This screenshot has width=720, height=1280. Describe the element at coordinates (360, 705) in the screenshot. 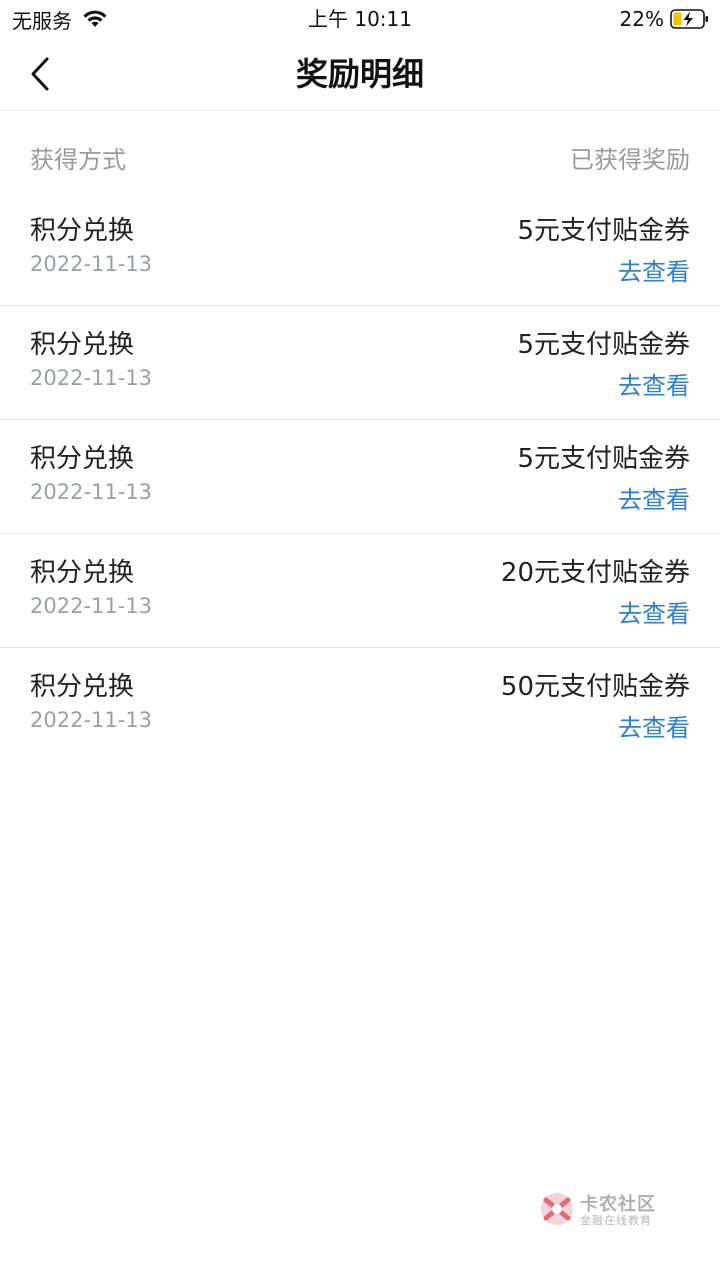

I see `reward-row: 积分兑换 2022-11-13 50元支付贴金券 去查看` at that location.